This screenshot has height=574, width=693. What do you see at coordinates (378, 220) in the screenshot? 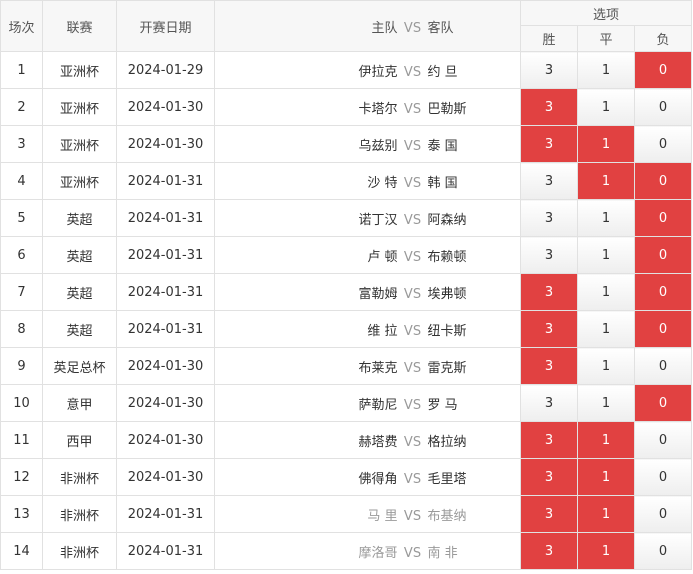
I see `home-team: 诺丁汉` at bounding box center [378, 220].